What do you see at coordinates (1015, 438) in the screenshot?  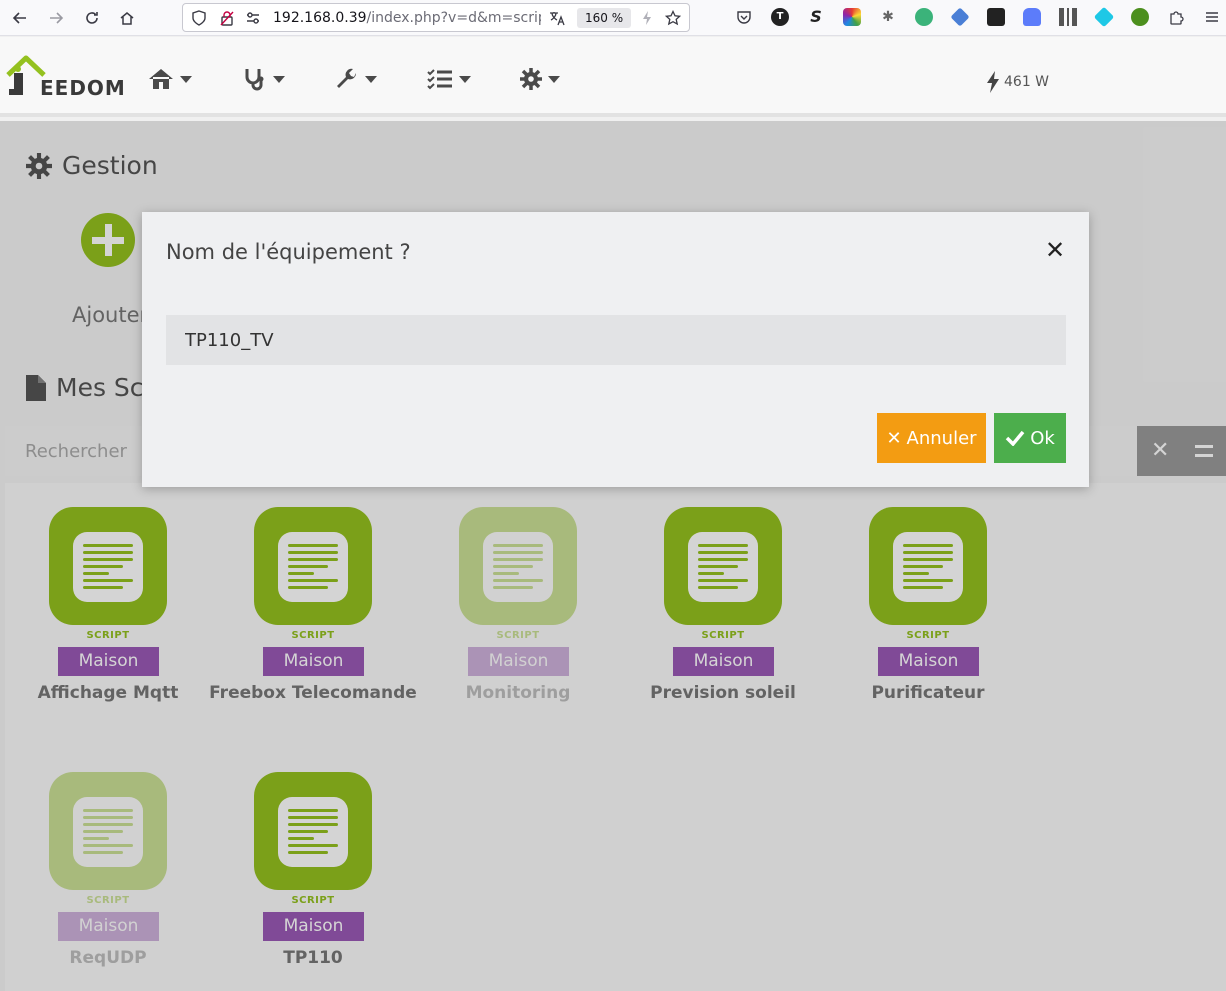 I see `checkmark-icon` at bounding box center [1015, 438].